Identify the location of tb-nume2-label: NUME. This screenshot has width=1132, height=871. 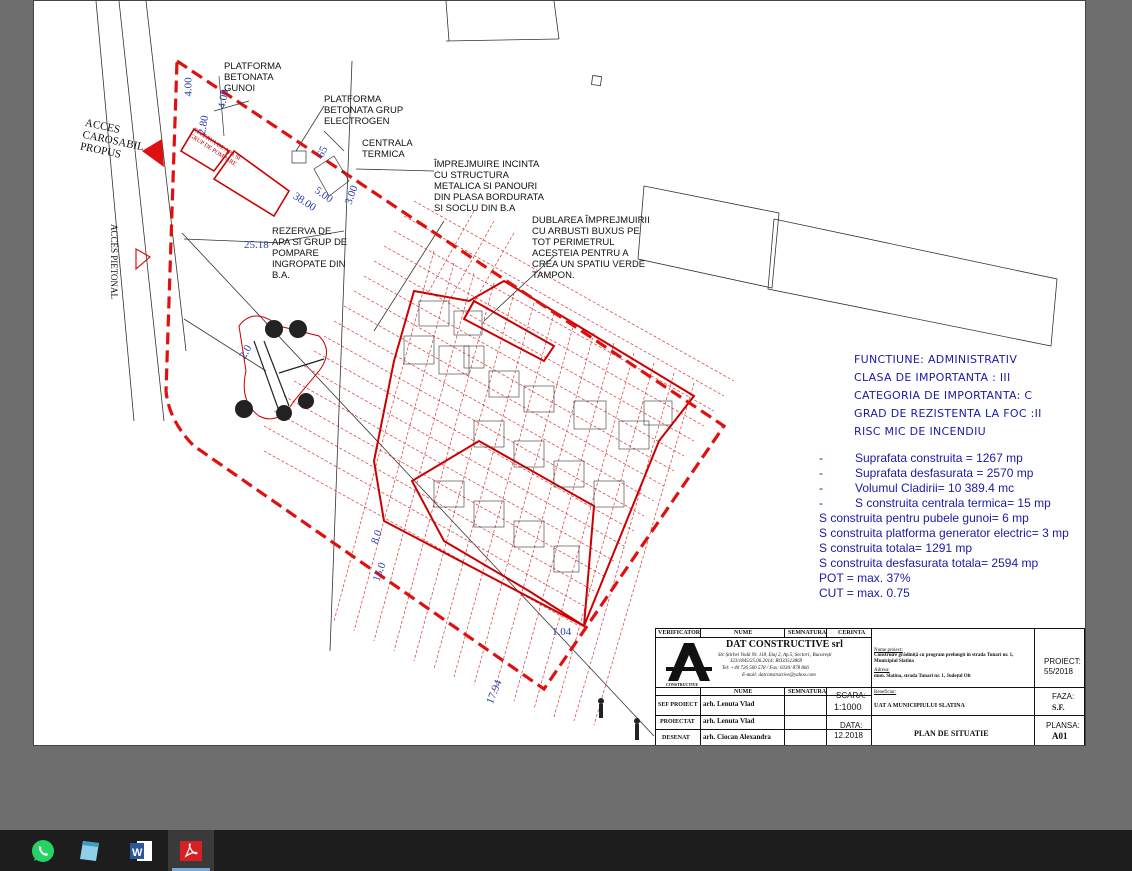
(743, 692).